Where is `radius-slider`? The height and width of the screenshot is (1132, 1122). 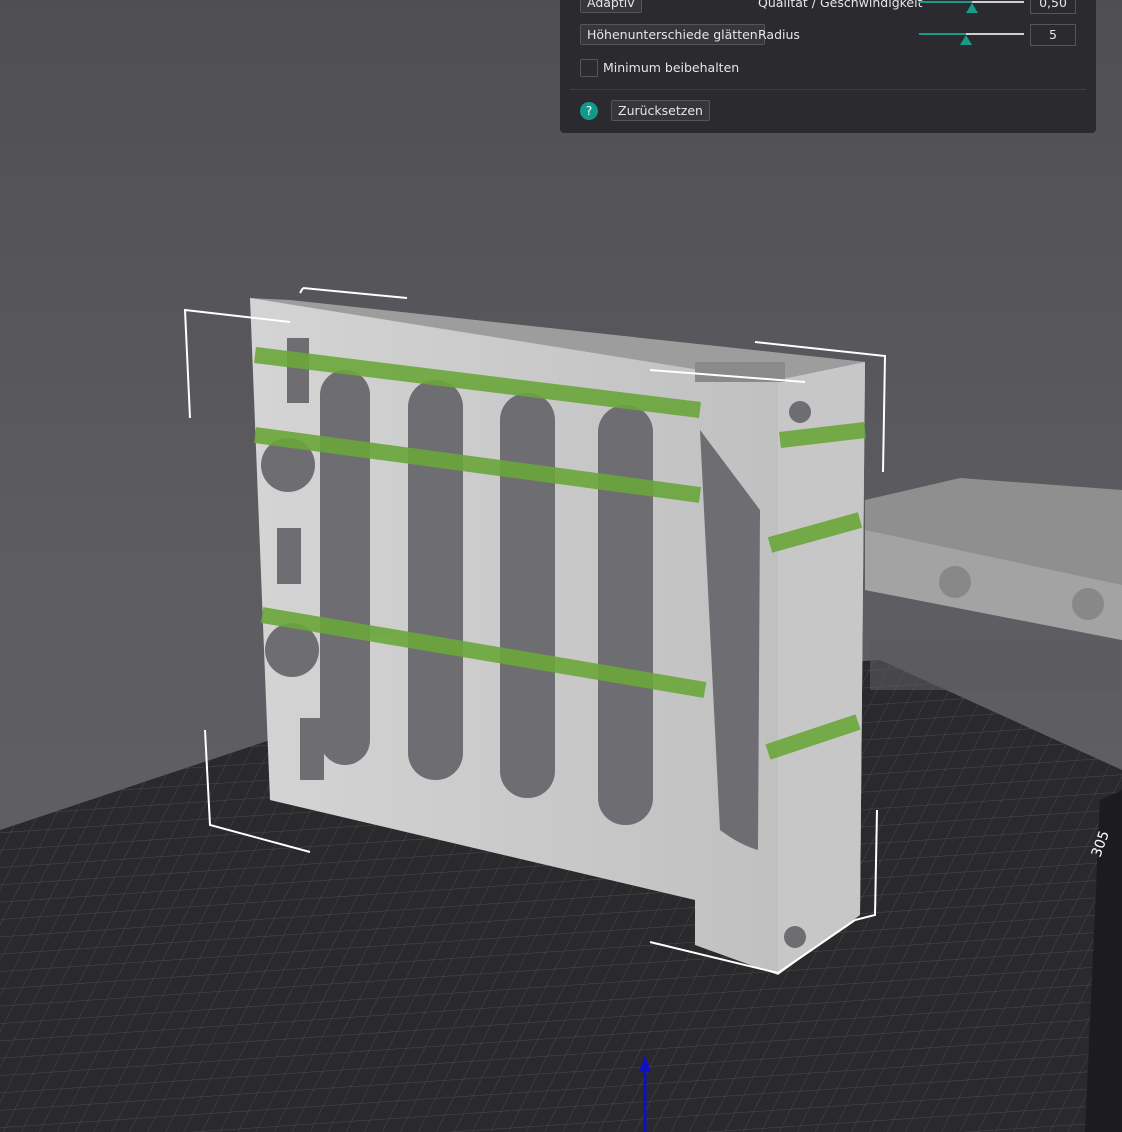
radius-slider is located at coordinates (971, 39).